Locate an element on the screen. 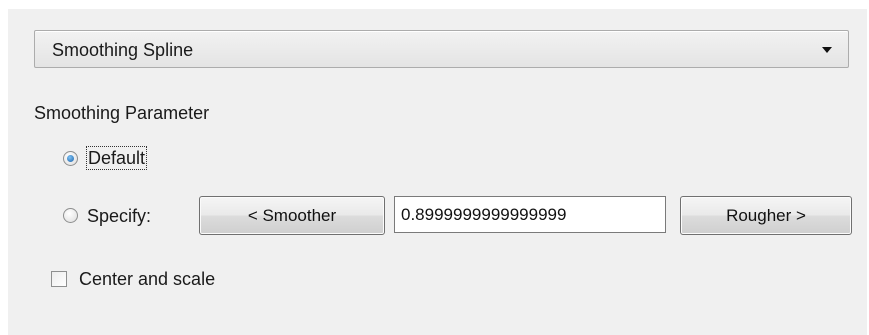 The image size is (869, 335). rougher-button: Rougher > is located at coordinates (766, 215).